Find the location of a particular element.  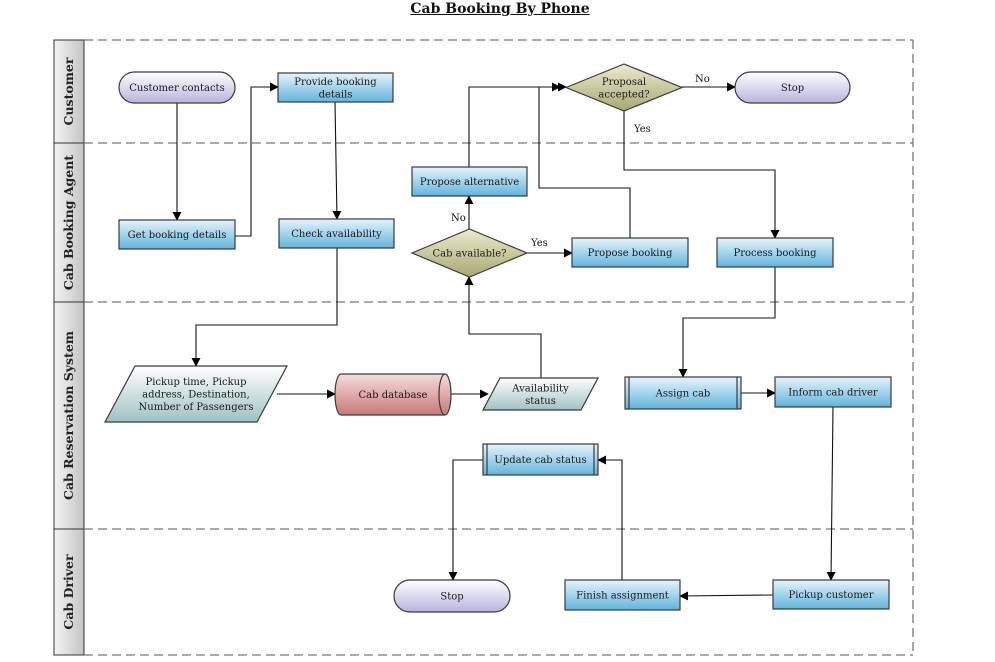

node-customer-contacts: Customer contacts is located at coordinates (177, 87).